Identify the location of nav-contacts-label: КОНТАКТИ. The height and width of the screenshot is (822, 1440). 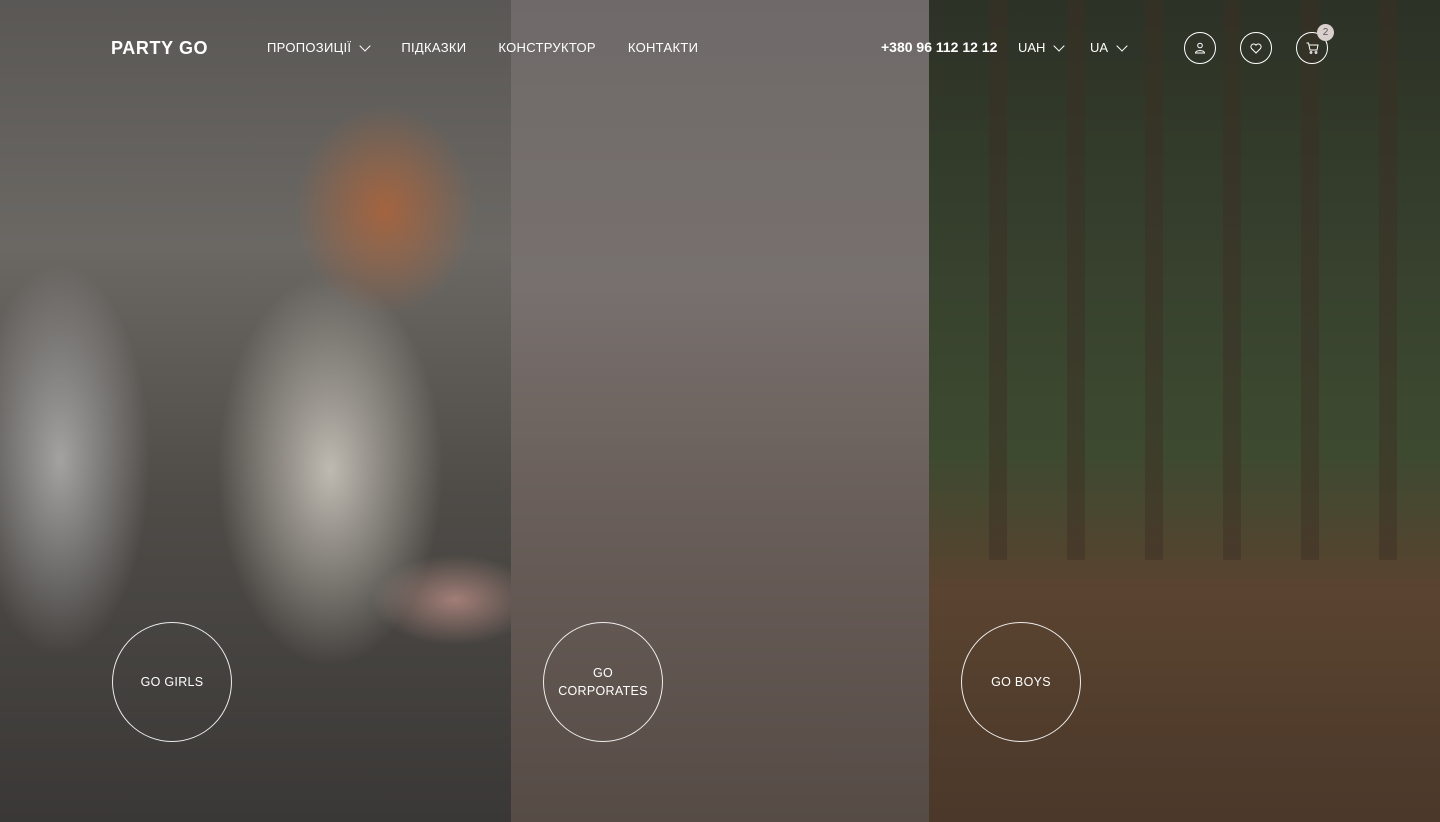
(663, 47).